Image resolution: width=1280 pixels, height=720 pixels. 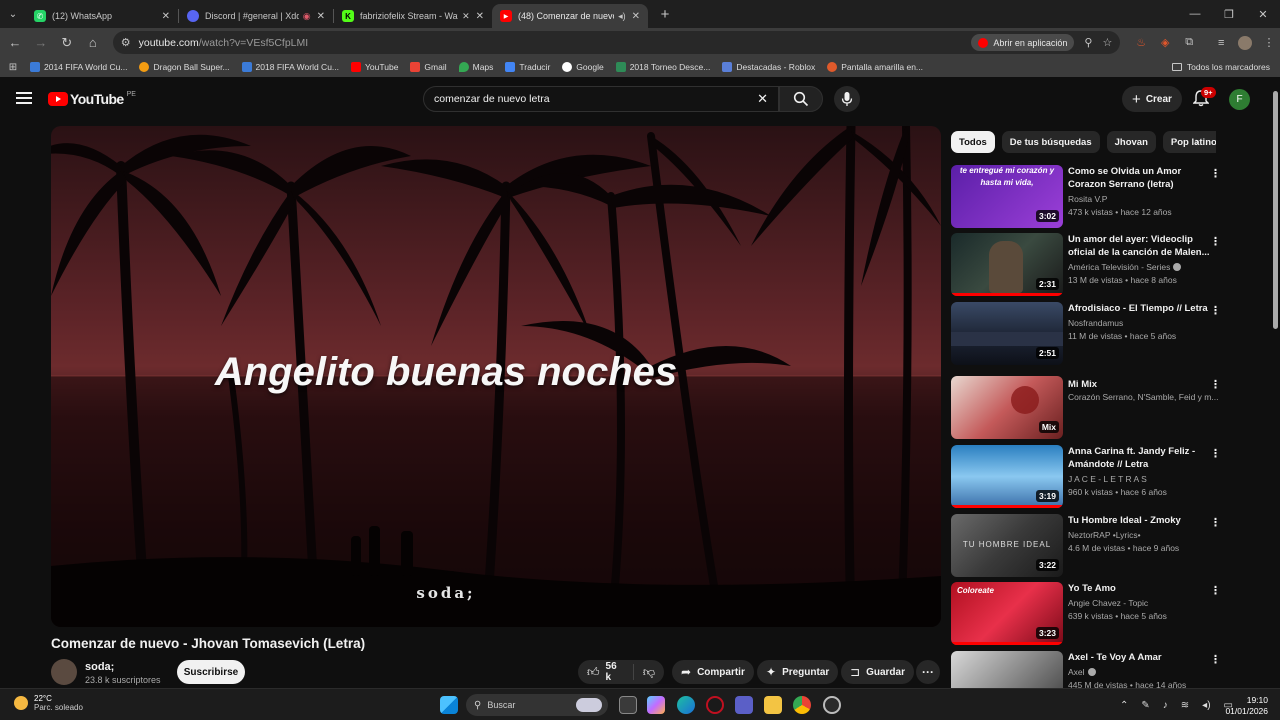 What do you see at coordinates (374, 67) in the screenshot?
I see `bookmark-item: YouTube` at bounding box center [374, 67].